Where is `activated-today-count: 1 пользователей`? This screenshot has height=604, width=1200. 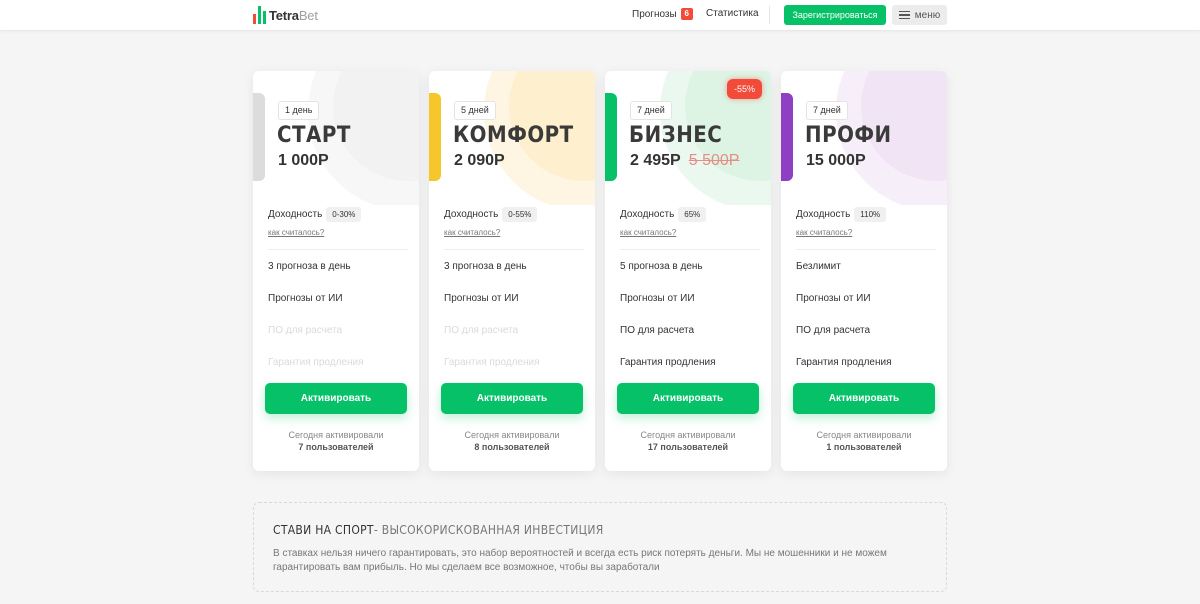
activated-today-count: 1 пользователей is located at coordinates (864, 447).